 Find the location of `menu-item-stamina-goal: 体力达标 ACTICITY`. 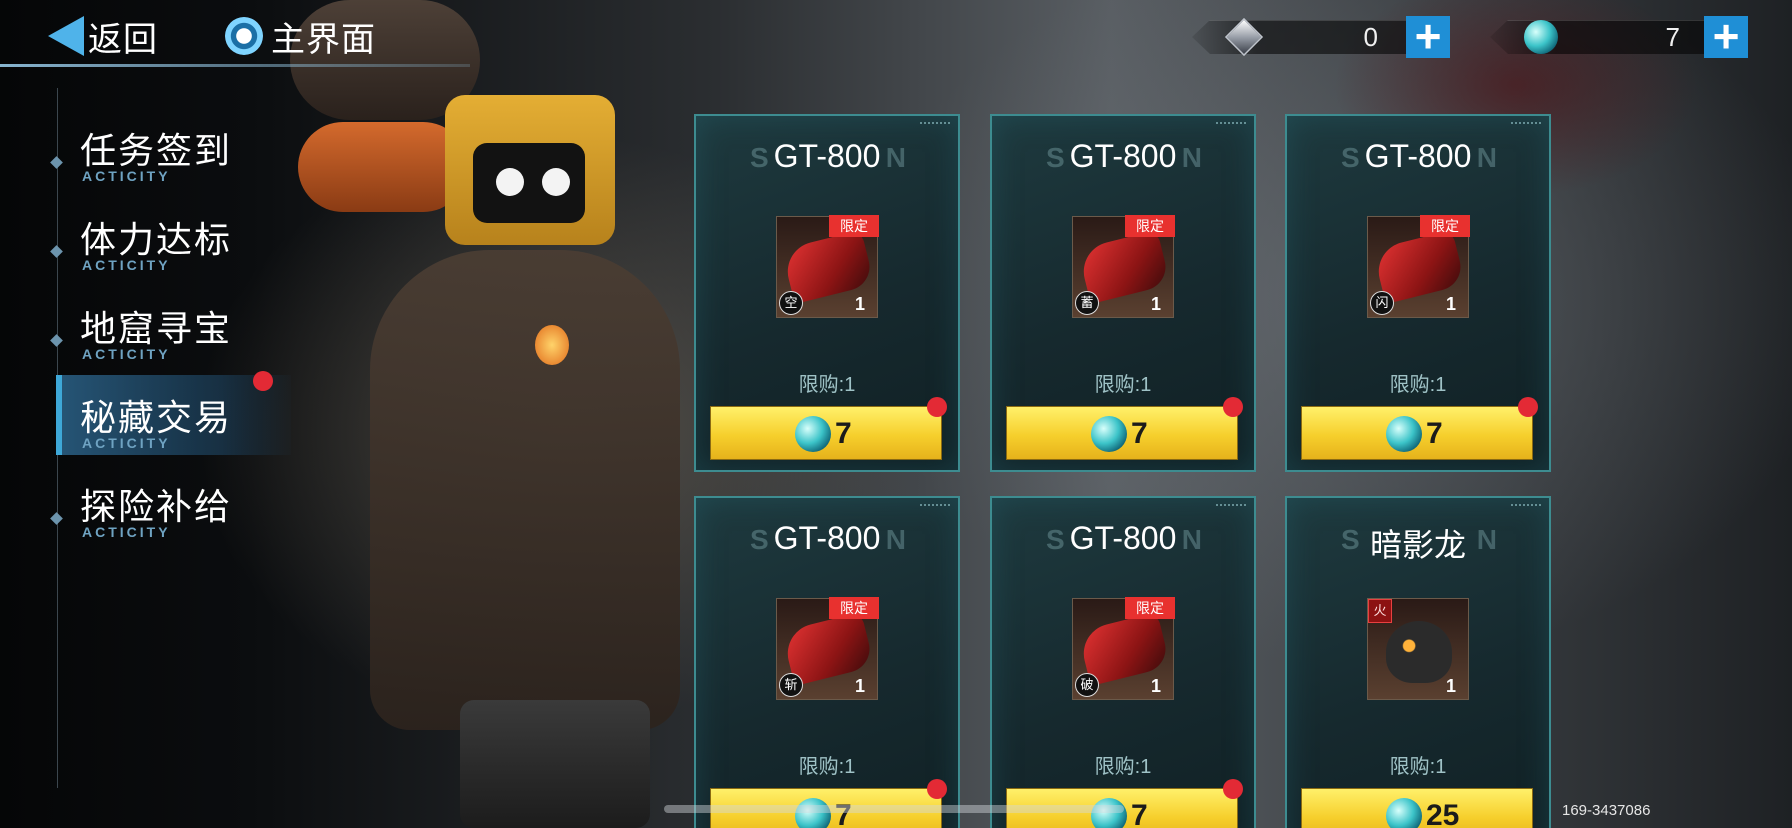

menu-item-stamina-goal: 体力达标 ACTICITY is located at coordinates (170, 237).